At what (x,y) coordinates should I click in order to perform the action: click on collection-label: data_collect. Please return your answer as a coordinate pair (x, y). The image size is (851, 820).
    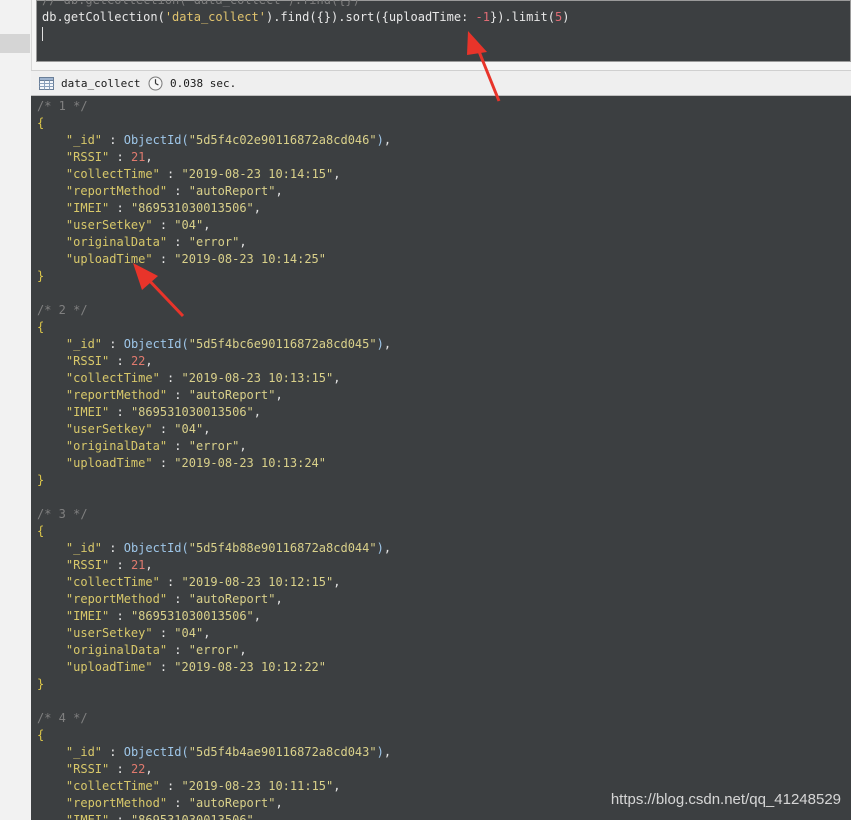
    Looking at the image, I should click on (101, 83).